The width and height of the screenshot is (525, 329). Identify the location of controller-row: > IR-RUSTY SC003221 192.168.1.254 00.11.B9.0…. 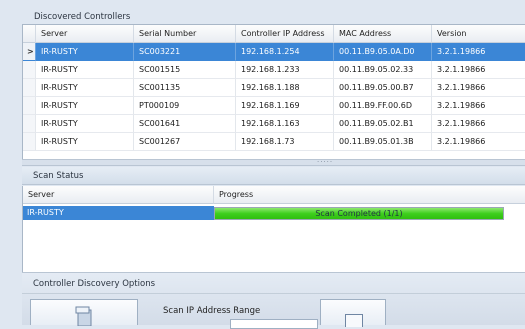
(274, 52).